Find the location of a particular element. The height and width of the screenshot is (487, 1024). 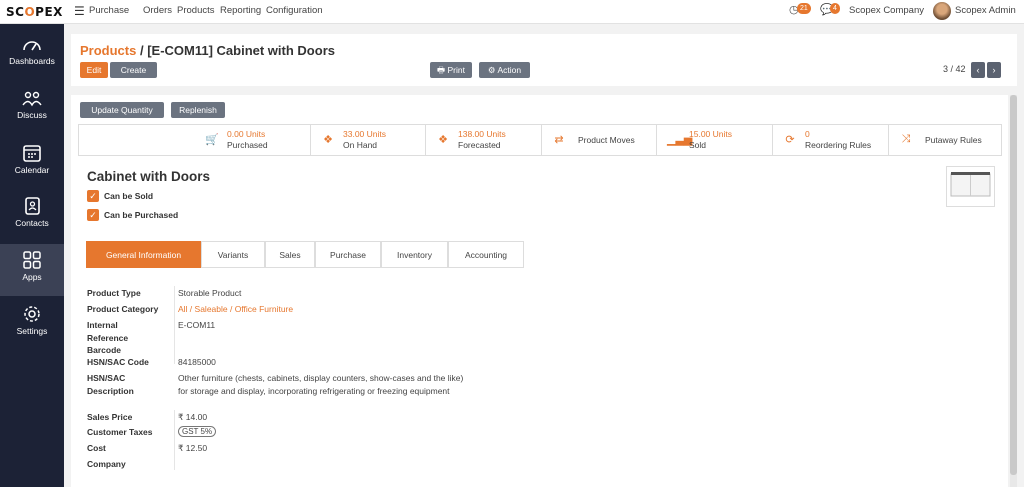

company-switcher: Scopex Company is located at coordinates (886, 10).